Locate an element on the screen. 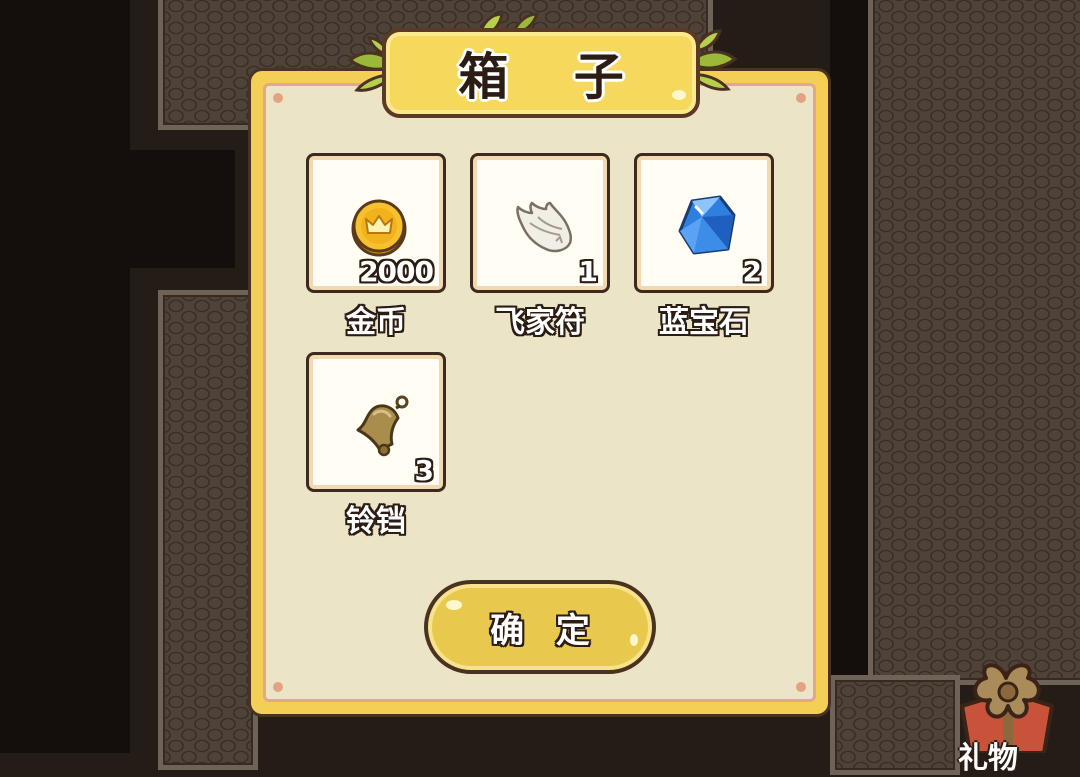 This screenshot has width=1080, height=777. wing-icon is located at coordinates (544, 227).